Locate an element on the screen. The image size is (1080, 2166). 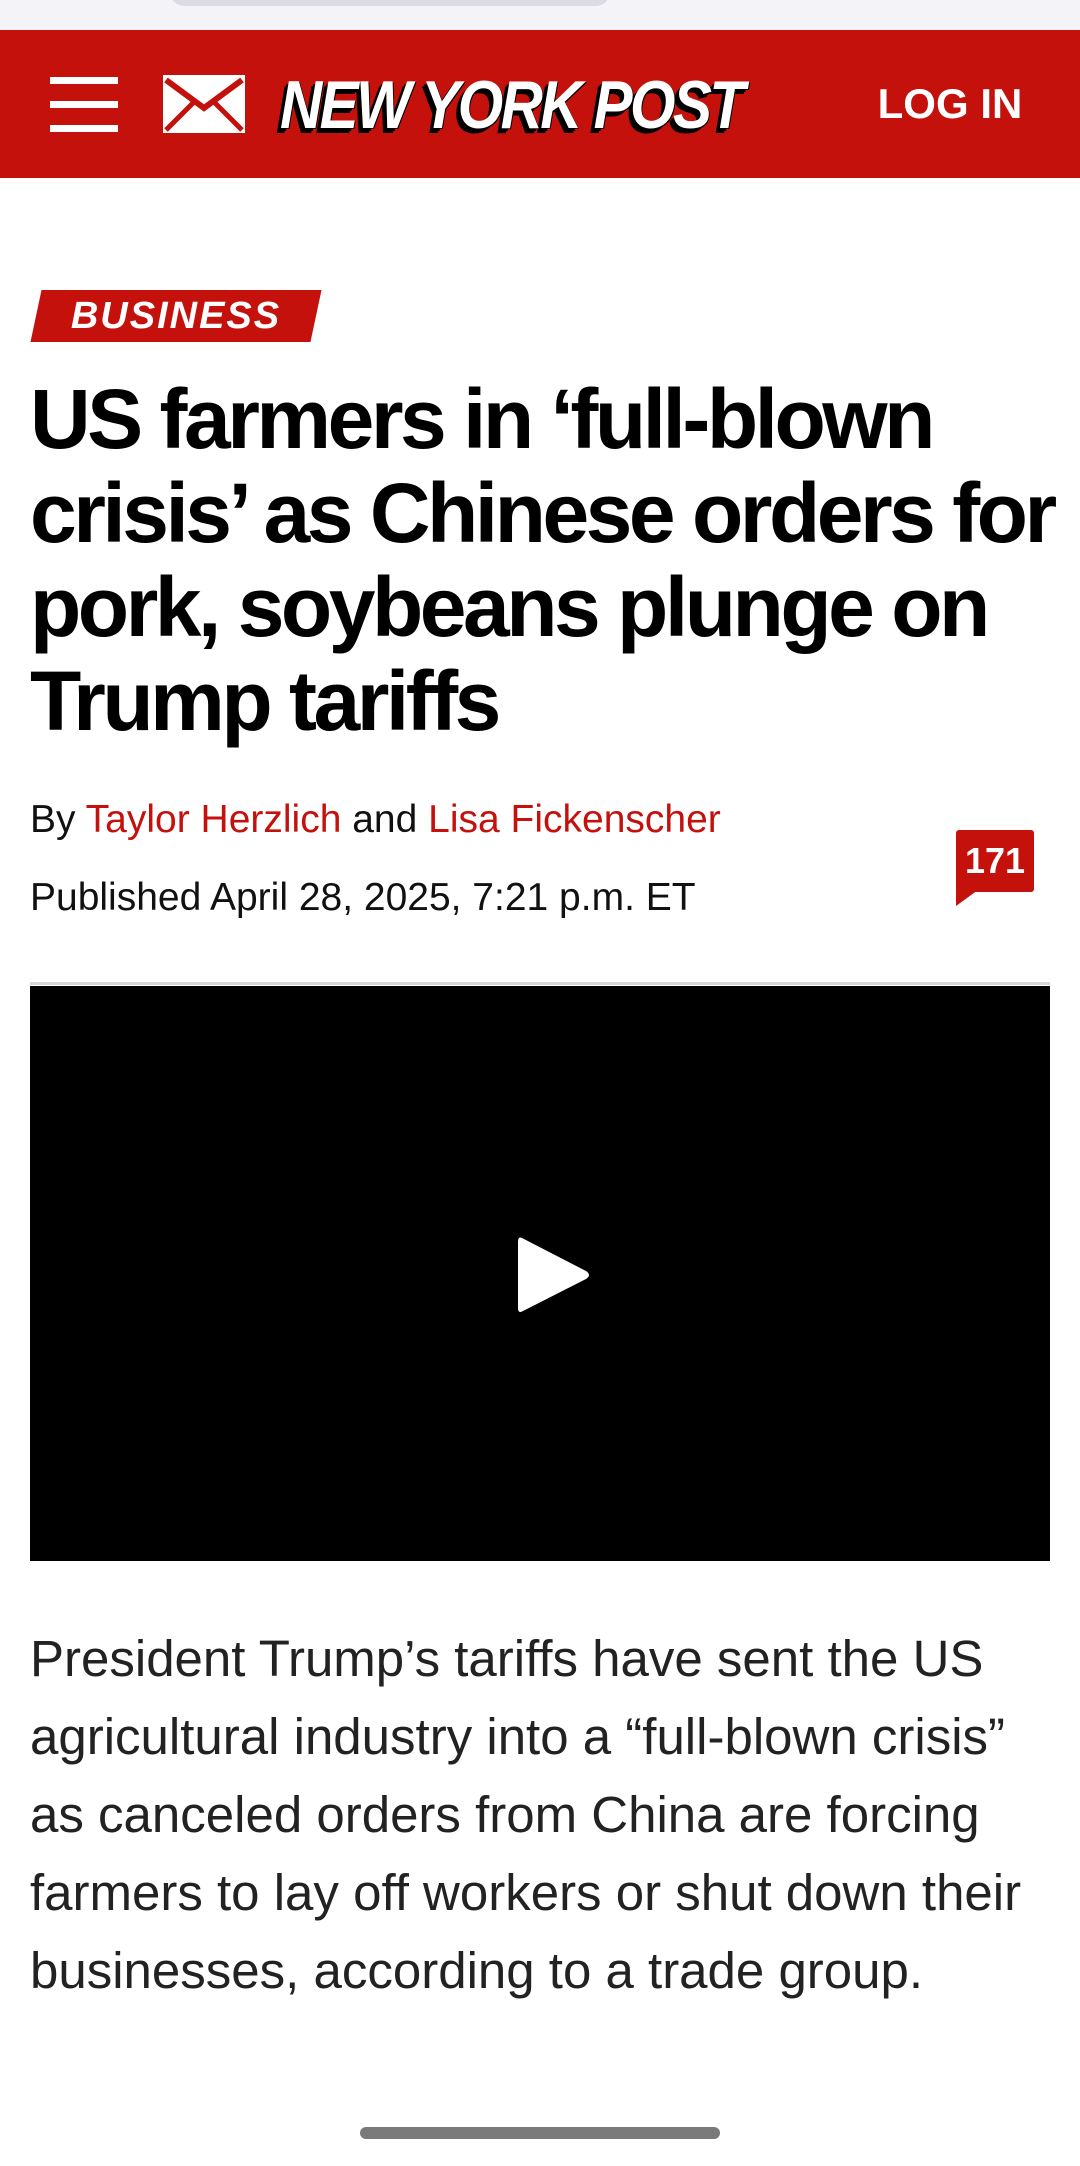
divider is located at coordinates (540, 983).